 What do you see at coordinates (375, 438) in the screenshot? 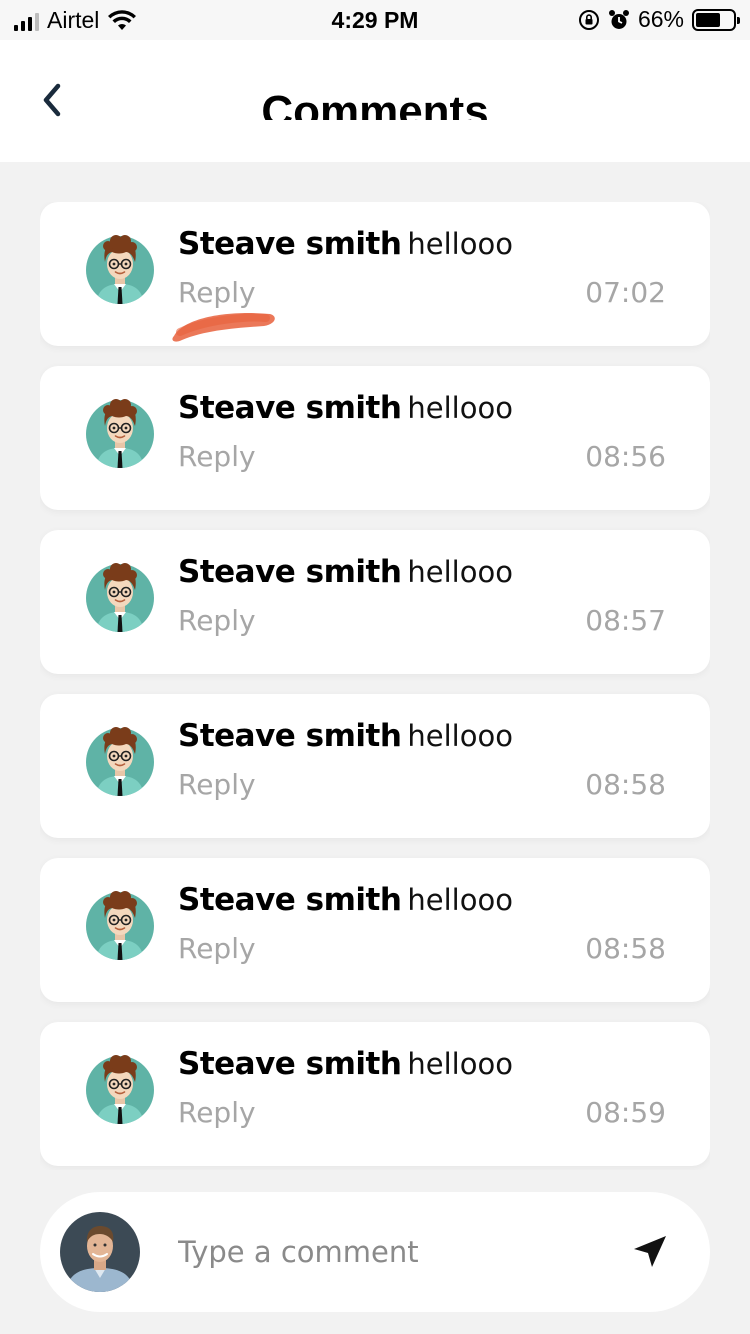
I see `comment-card: Steave smith hellooo Reply 08:56` at bounding box center [375, 438].